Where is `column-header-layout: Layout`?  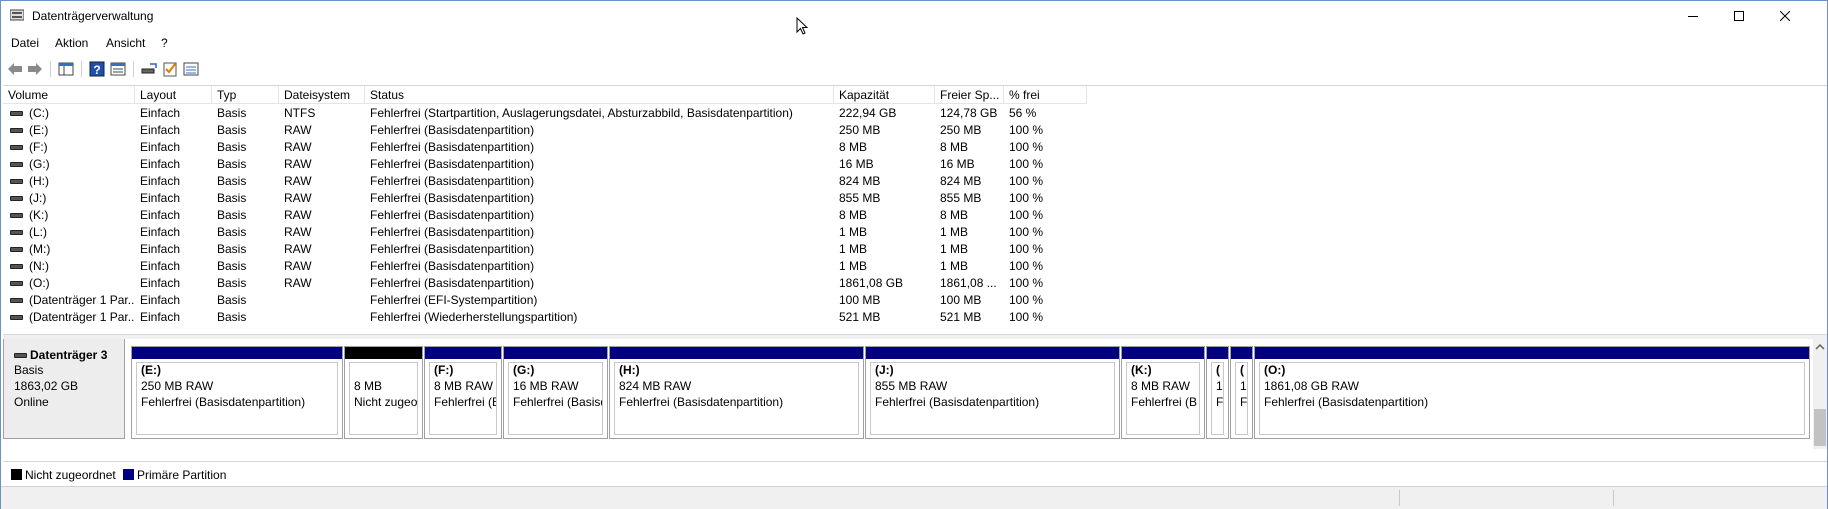
column-header-layout: Layout is located at coordinates (173, 95).